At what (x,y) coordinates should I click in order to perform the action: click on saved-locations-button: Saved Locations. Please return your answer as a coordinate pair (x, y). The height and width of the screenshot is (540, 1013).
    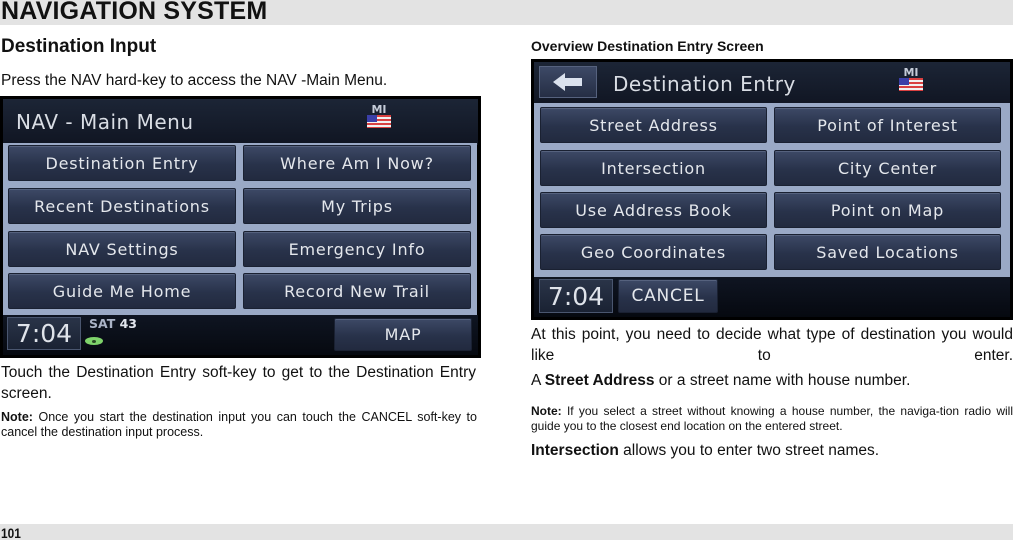
    Looking at the image, I should click on (887, 252).